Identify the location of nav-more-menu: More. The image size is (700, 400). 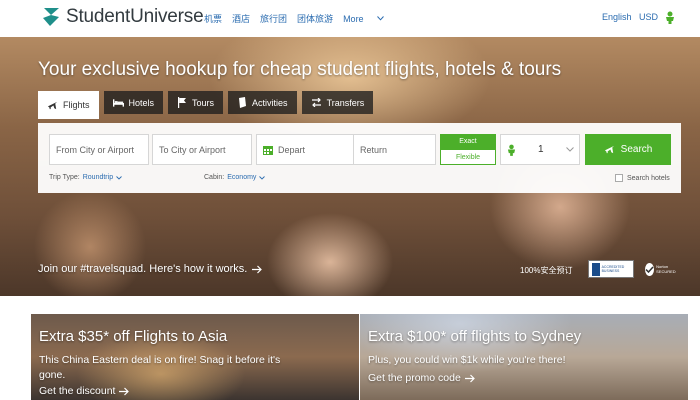
(363, 18).